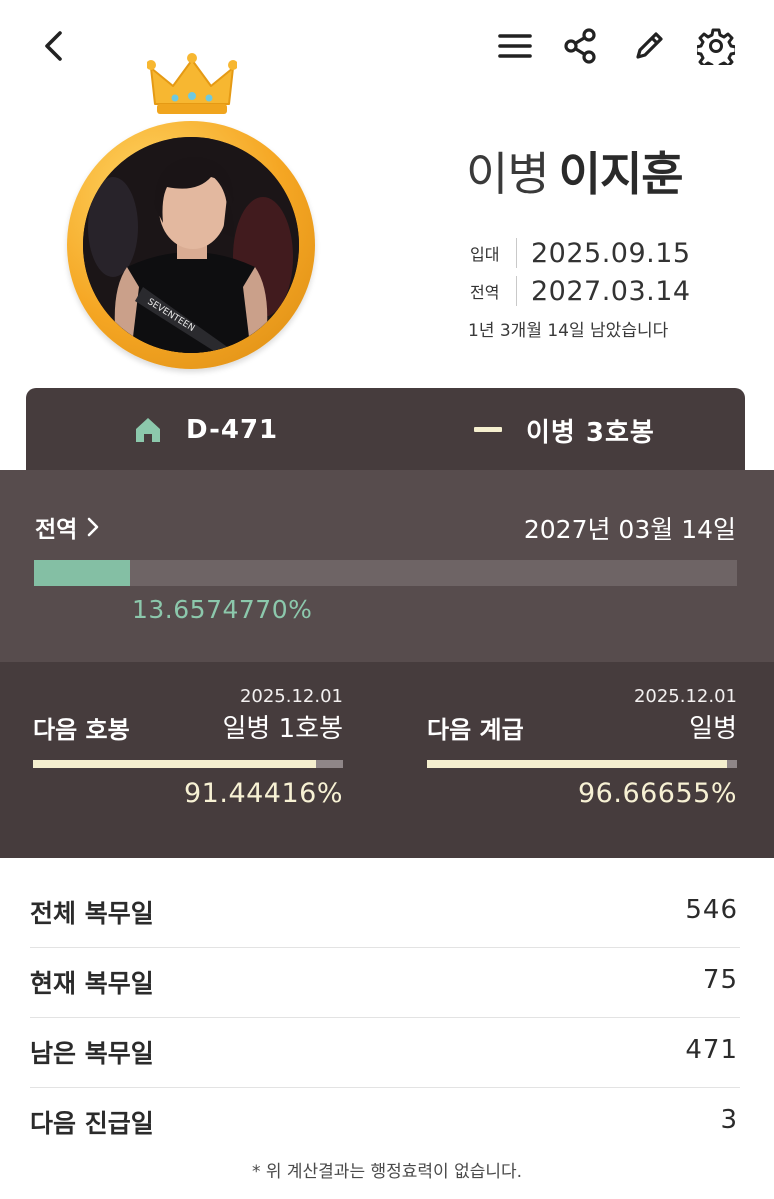  I want to click on settings-icon, so click(716, 46).